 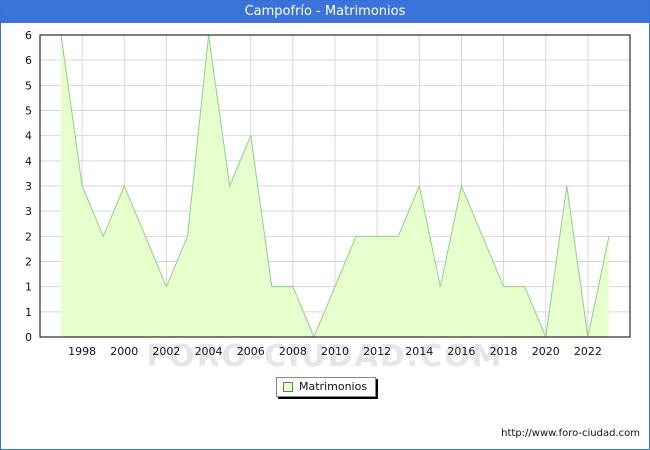 I want to click on y-axis-ticks: 0 1 1 2 2 3 3 4 4 5 5 6 6, so click(x=28, y=186).